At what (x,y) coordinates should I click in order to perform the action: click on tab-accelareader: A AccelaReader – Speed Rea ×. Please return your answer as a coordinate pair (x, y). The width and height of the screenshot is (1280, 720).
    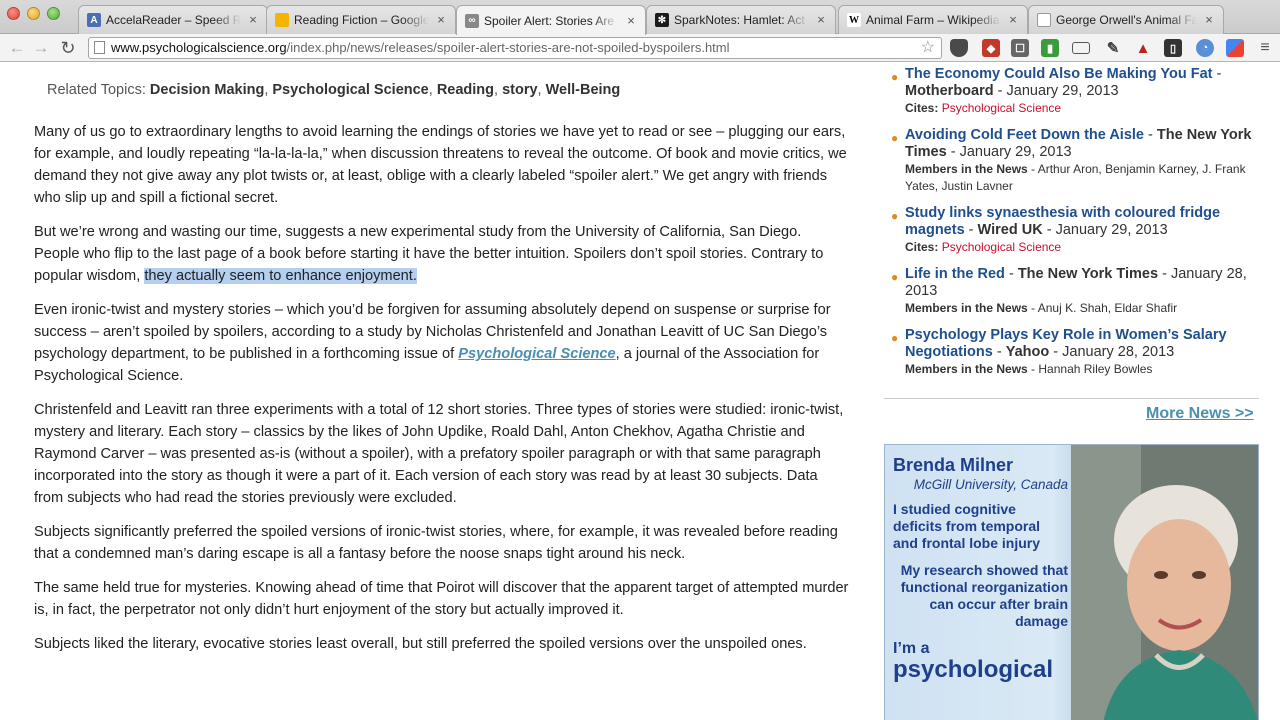
    Looking at the image, I should click on (173, 19).